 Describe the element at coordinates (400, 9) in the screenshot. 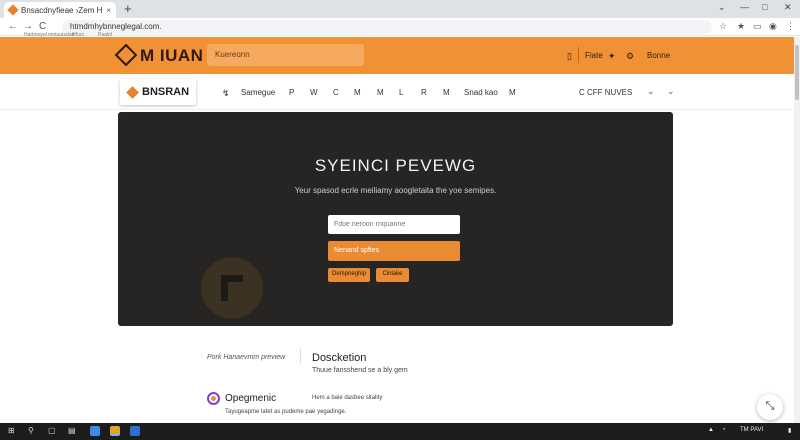

I see `browser-tab-strip: Bnsacdnyfieae ›Zem Hnet × + ⌄ — □ ✕` at that location.